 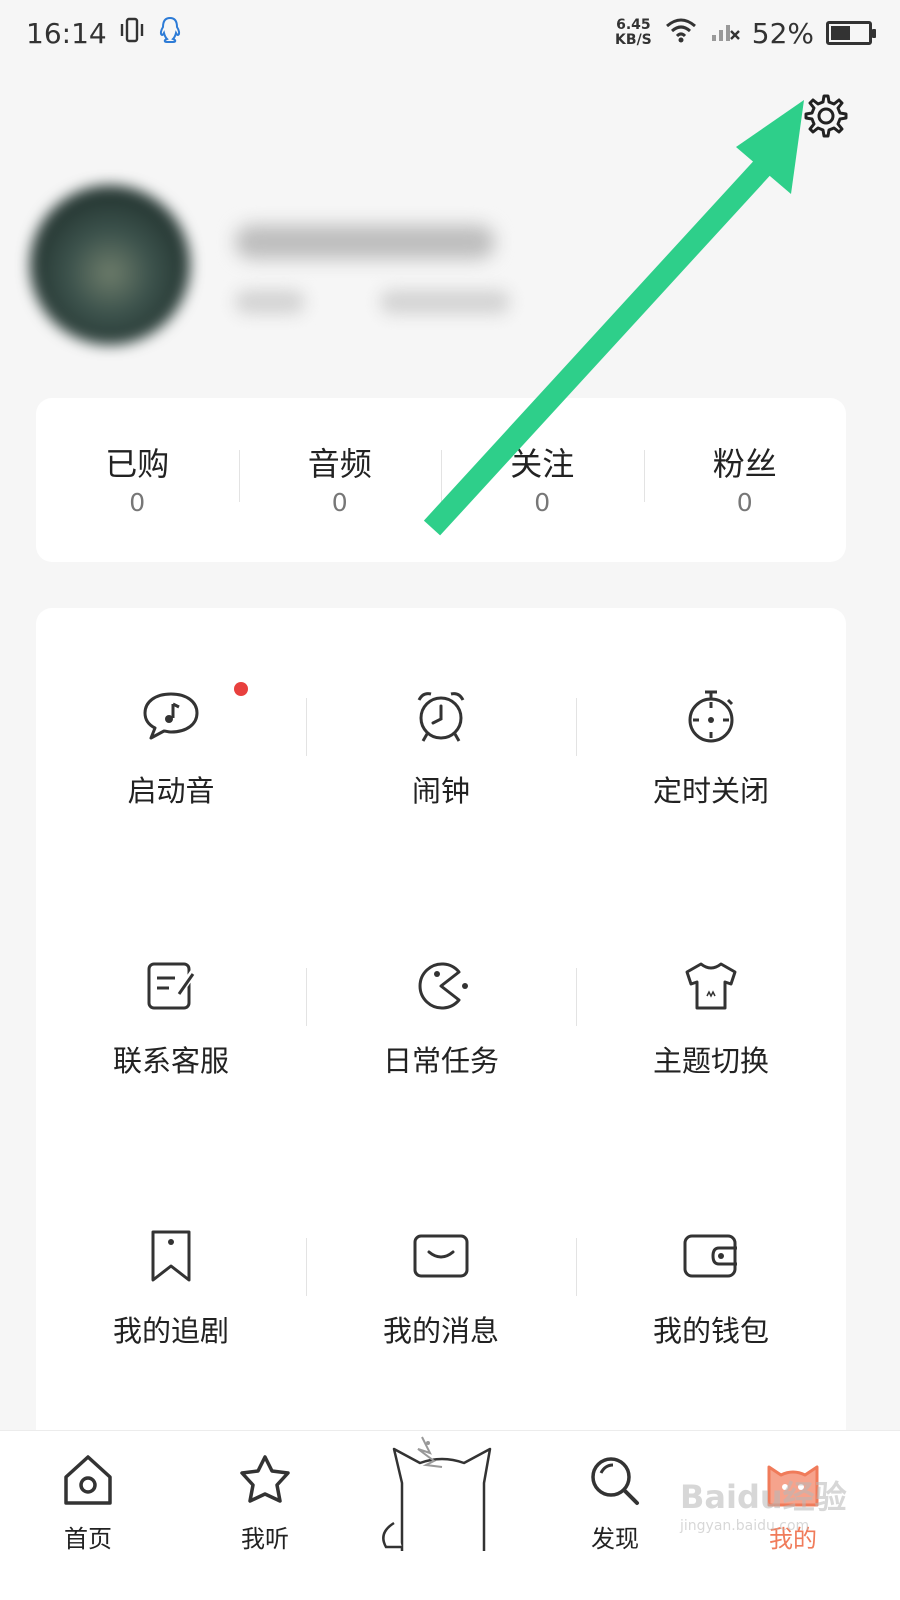 I want to click on menu-row: 启动音 闹钟 定时关闭, so click(x=441, y=708).